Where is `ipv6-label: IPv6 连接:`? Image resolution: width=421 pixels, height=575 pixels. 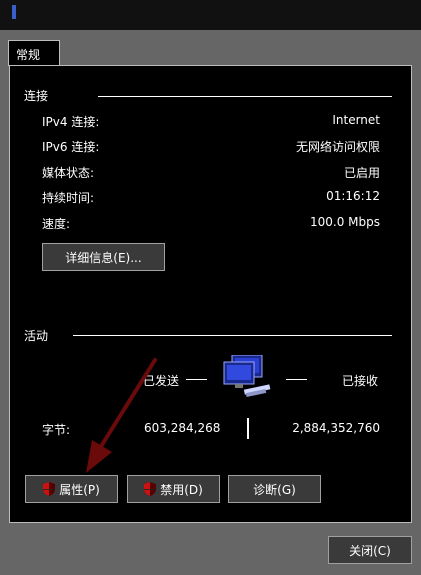 ipv6-label: IPv6 连接: is located at coordinates (71, 147).